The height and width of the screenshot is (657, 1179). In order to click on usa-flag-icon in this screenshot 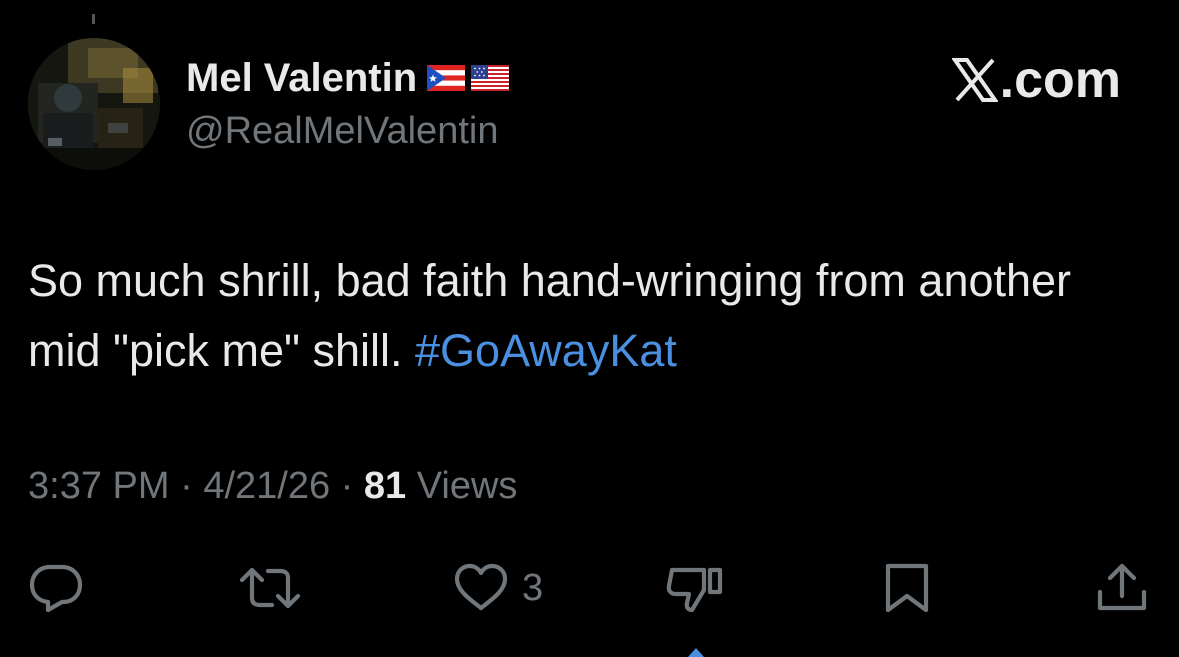, I will do `click(490, 78)`.